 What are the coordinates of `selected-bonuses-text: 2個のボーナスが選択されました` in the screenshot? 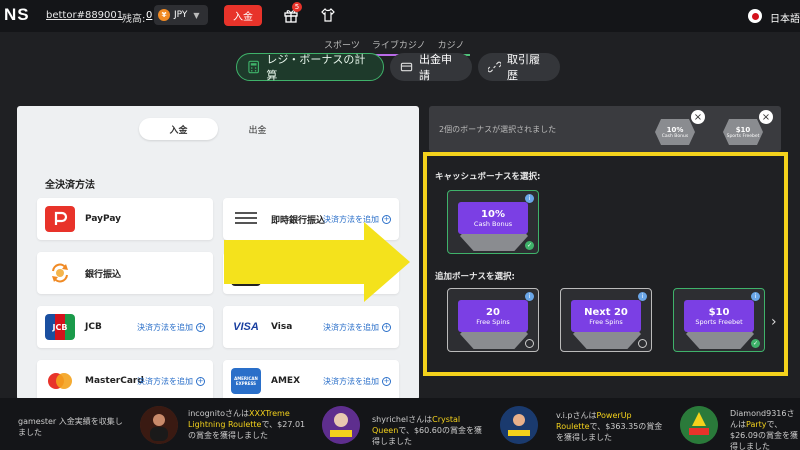 It's located at (498, 129).